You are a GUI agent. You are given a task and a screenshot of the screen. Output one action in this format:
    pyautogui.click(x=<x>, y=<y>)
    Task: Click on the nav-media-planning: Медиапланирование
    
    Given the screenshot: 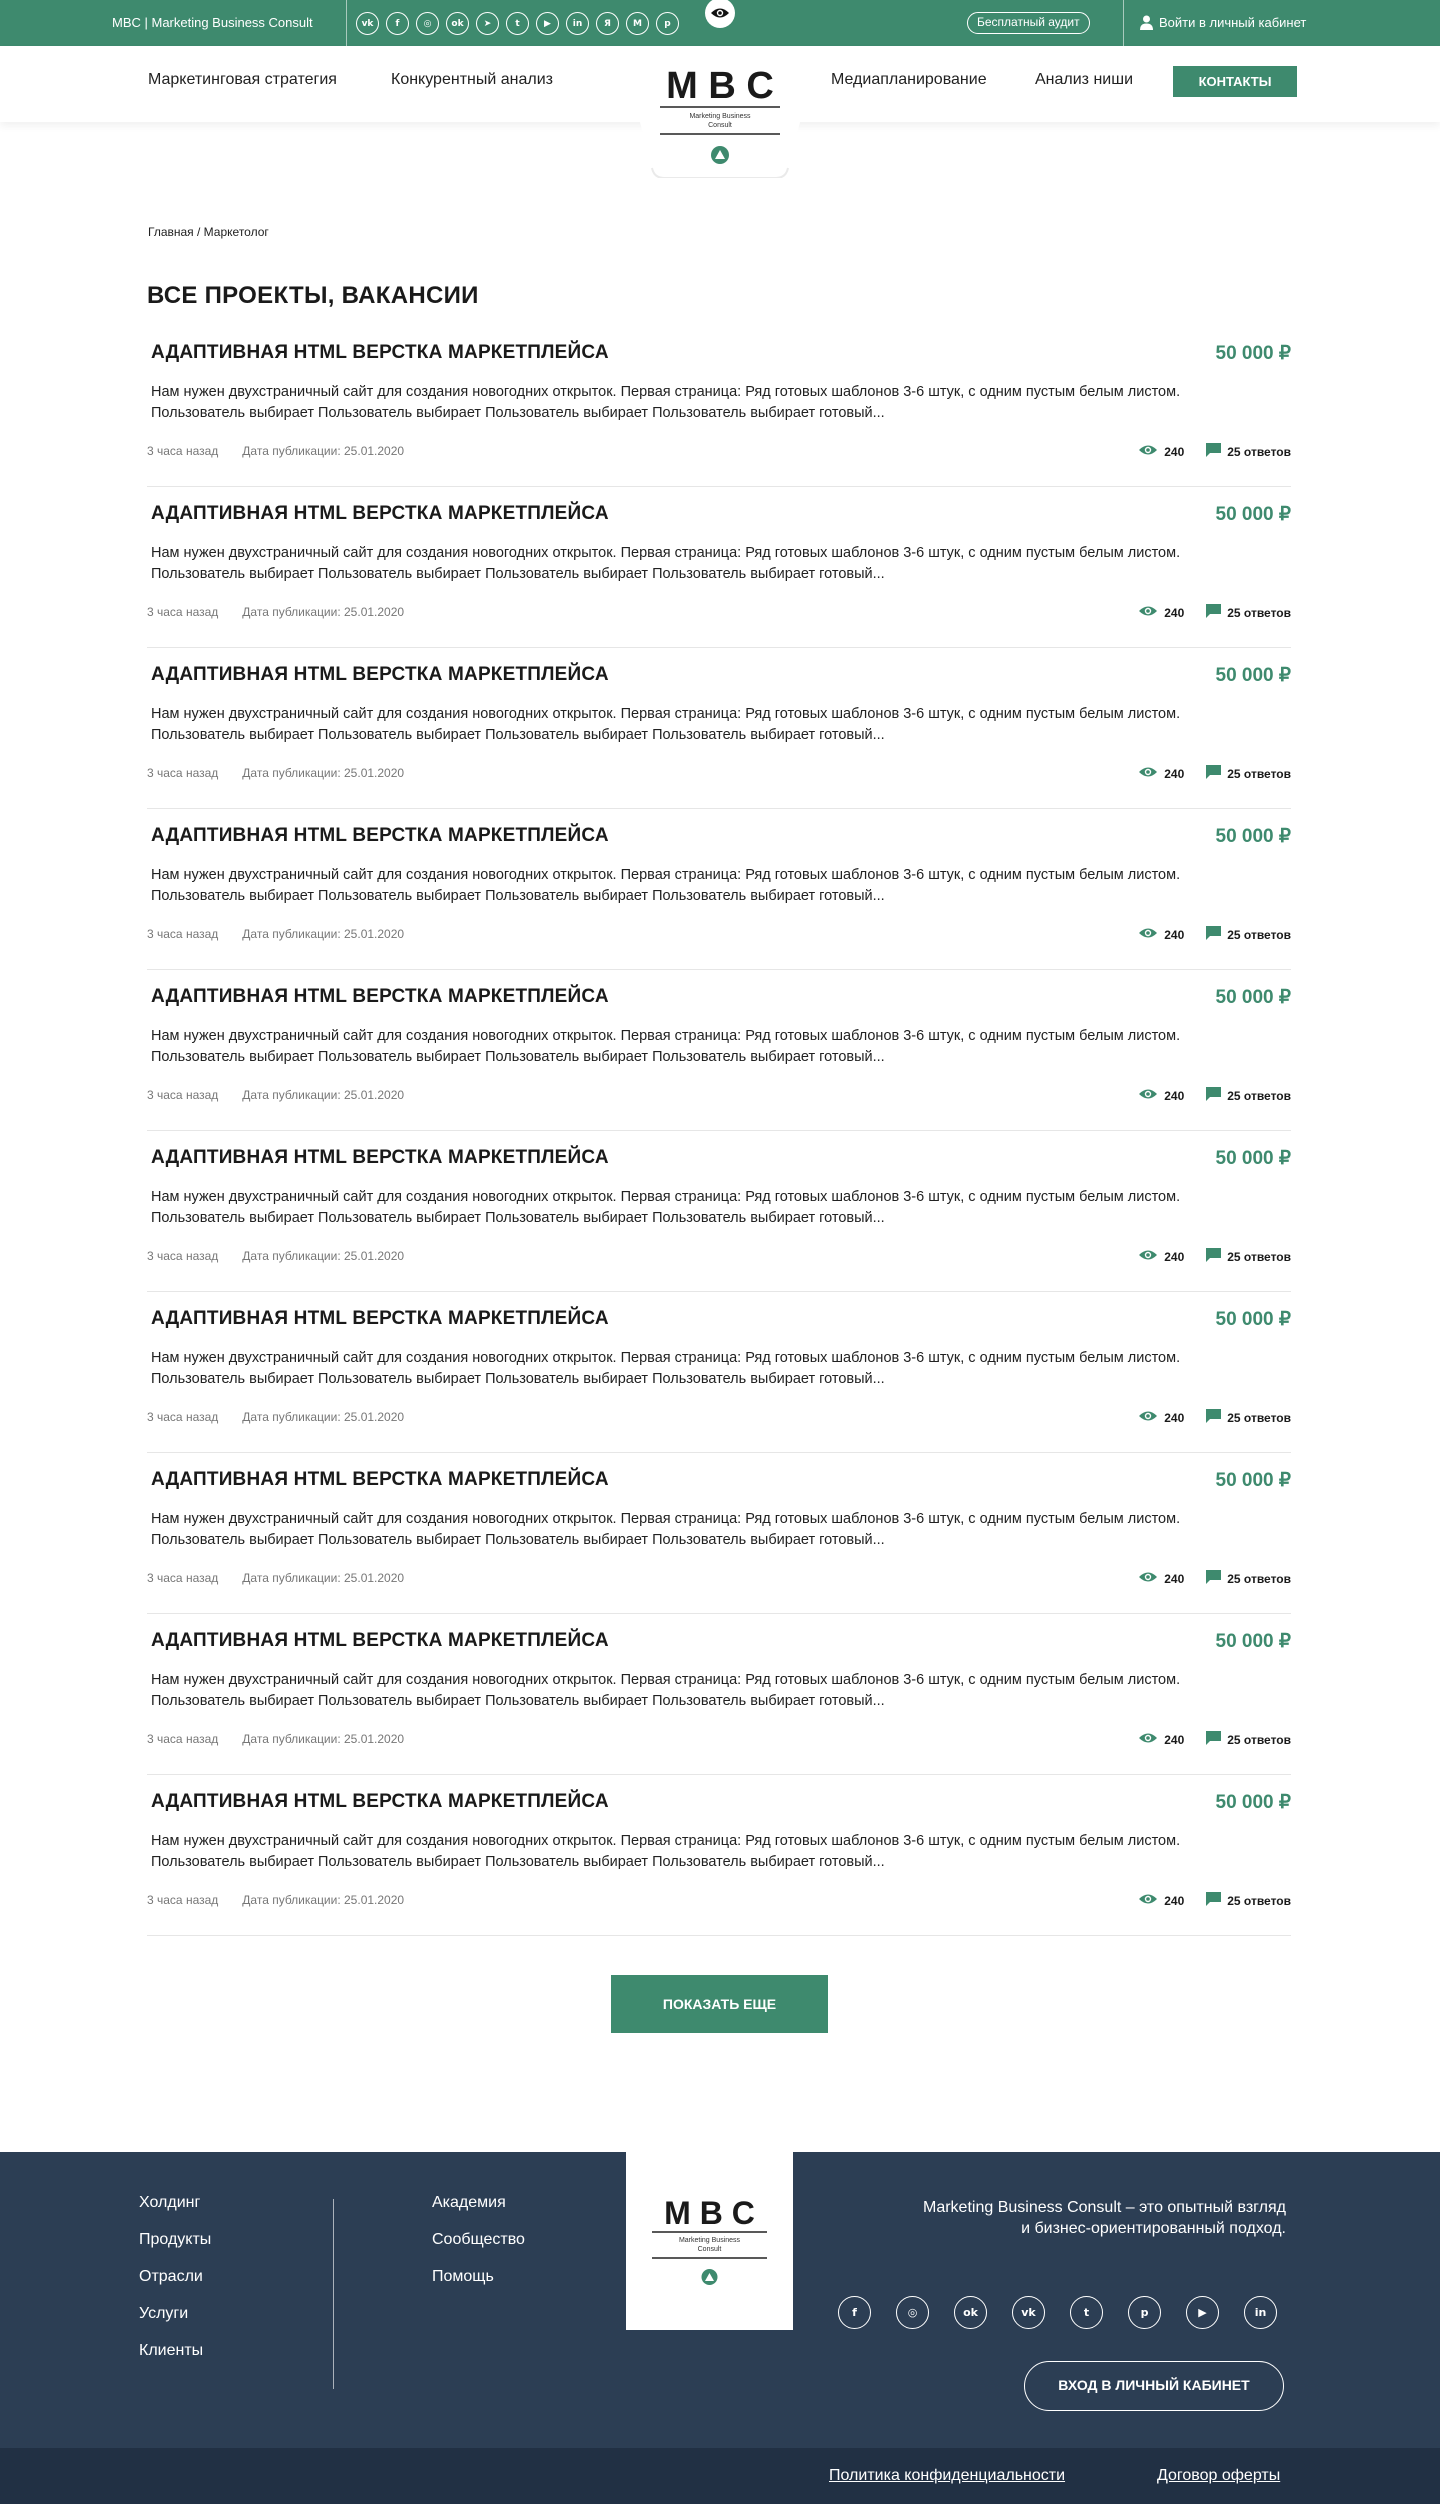 What is the action you would take?
    pyautogui.click(x=909, y=80)
    